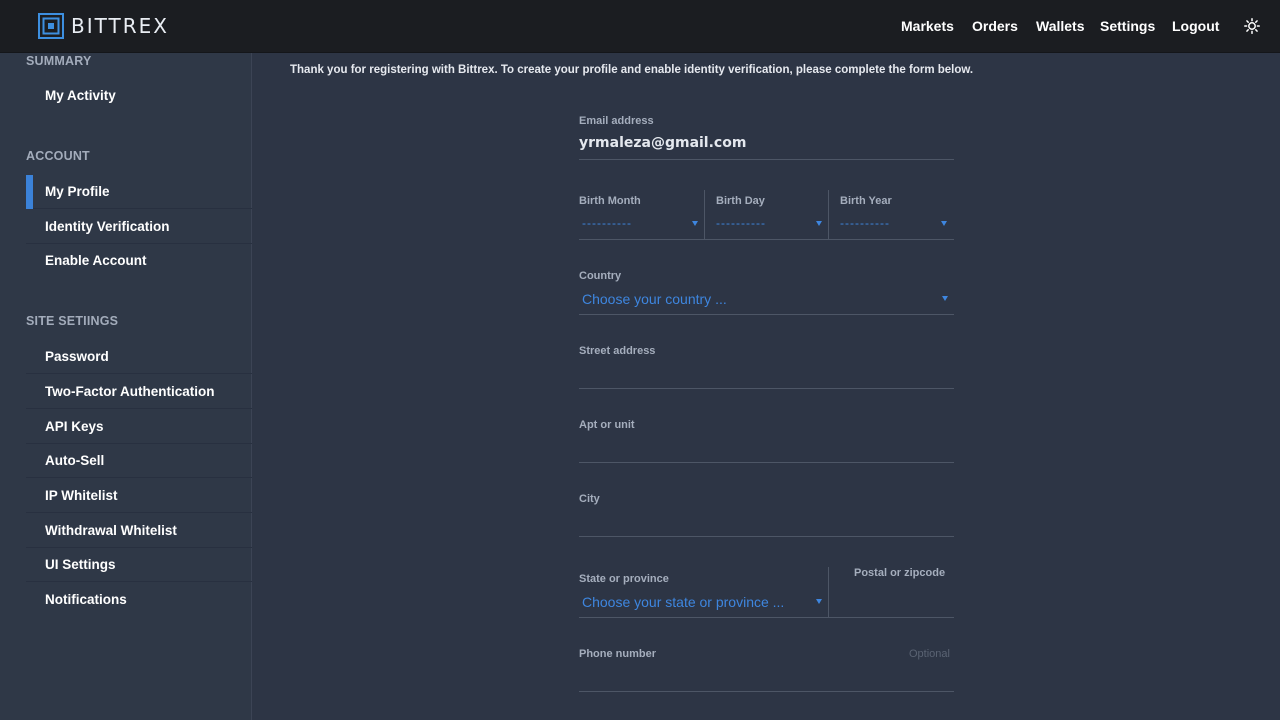 The image size is (1280, 720). What do you see at coordinates (610, 201) in the screenshot?
I see `birth-month-label: Birth Month` at bounding box center [610, 201].